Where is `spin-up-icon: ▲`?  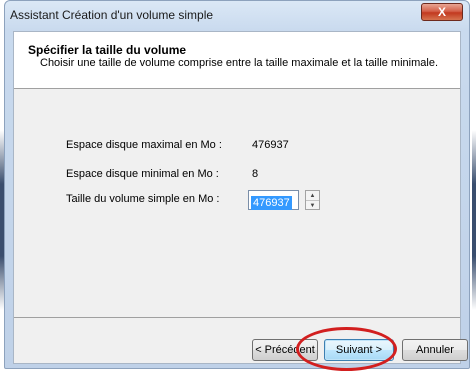 spin-up-icon: ▲ is located at coordinates (312, 196).